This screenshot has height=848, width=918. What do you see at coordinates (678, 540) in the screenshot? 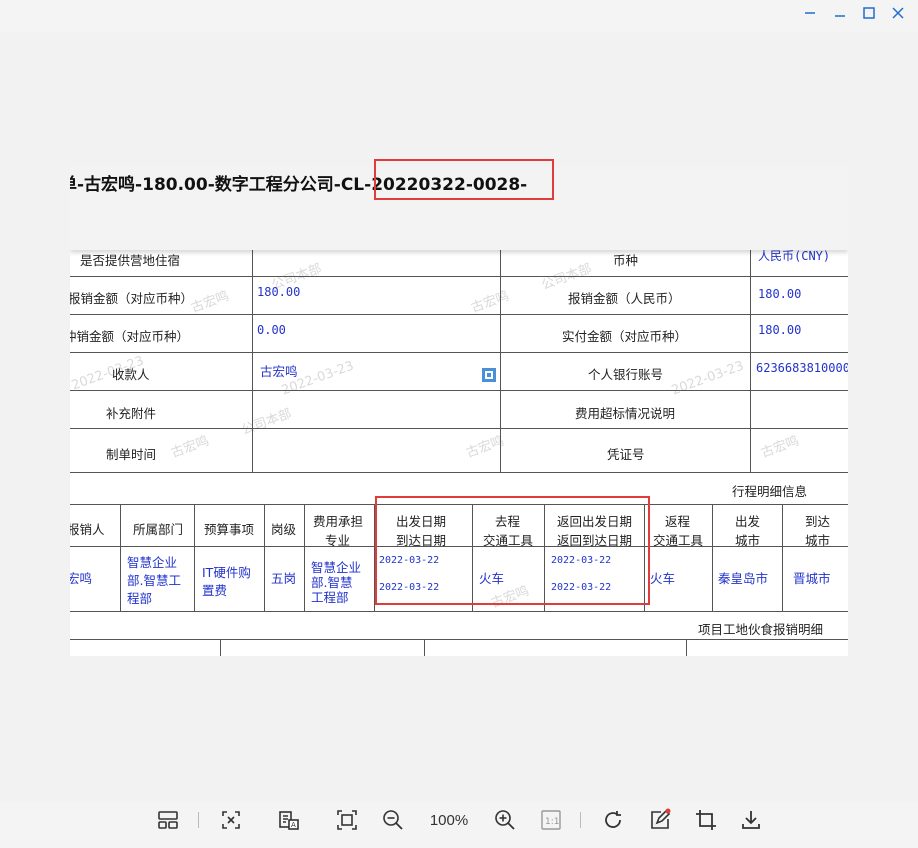
I see `trip-header-return-transport: 交通工具` at bounding box center [678, 540].